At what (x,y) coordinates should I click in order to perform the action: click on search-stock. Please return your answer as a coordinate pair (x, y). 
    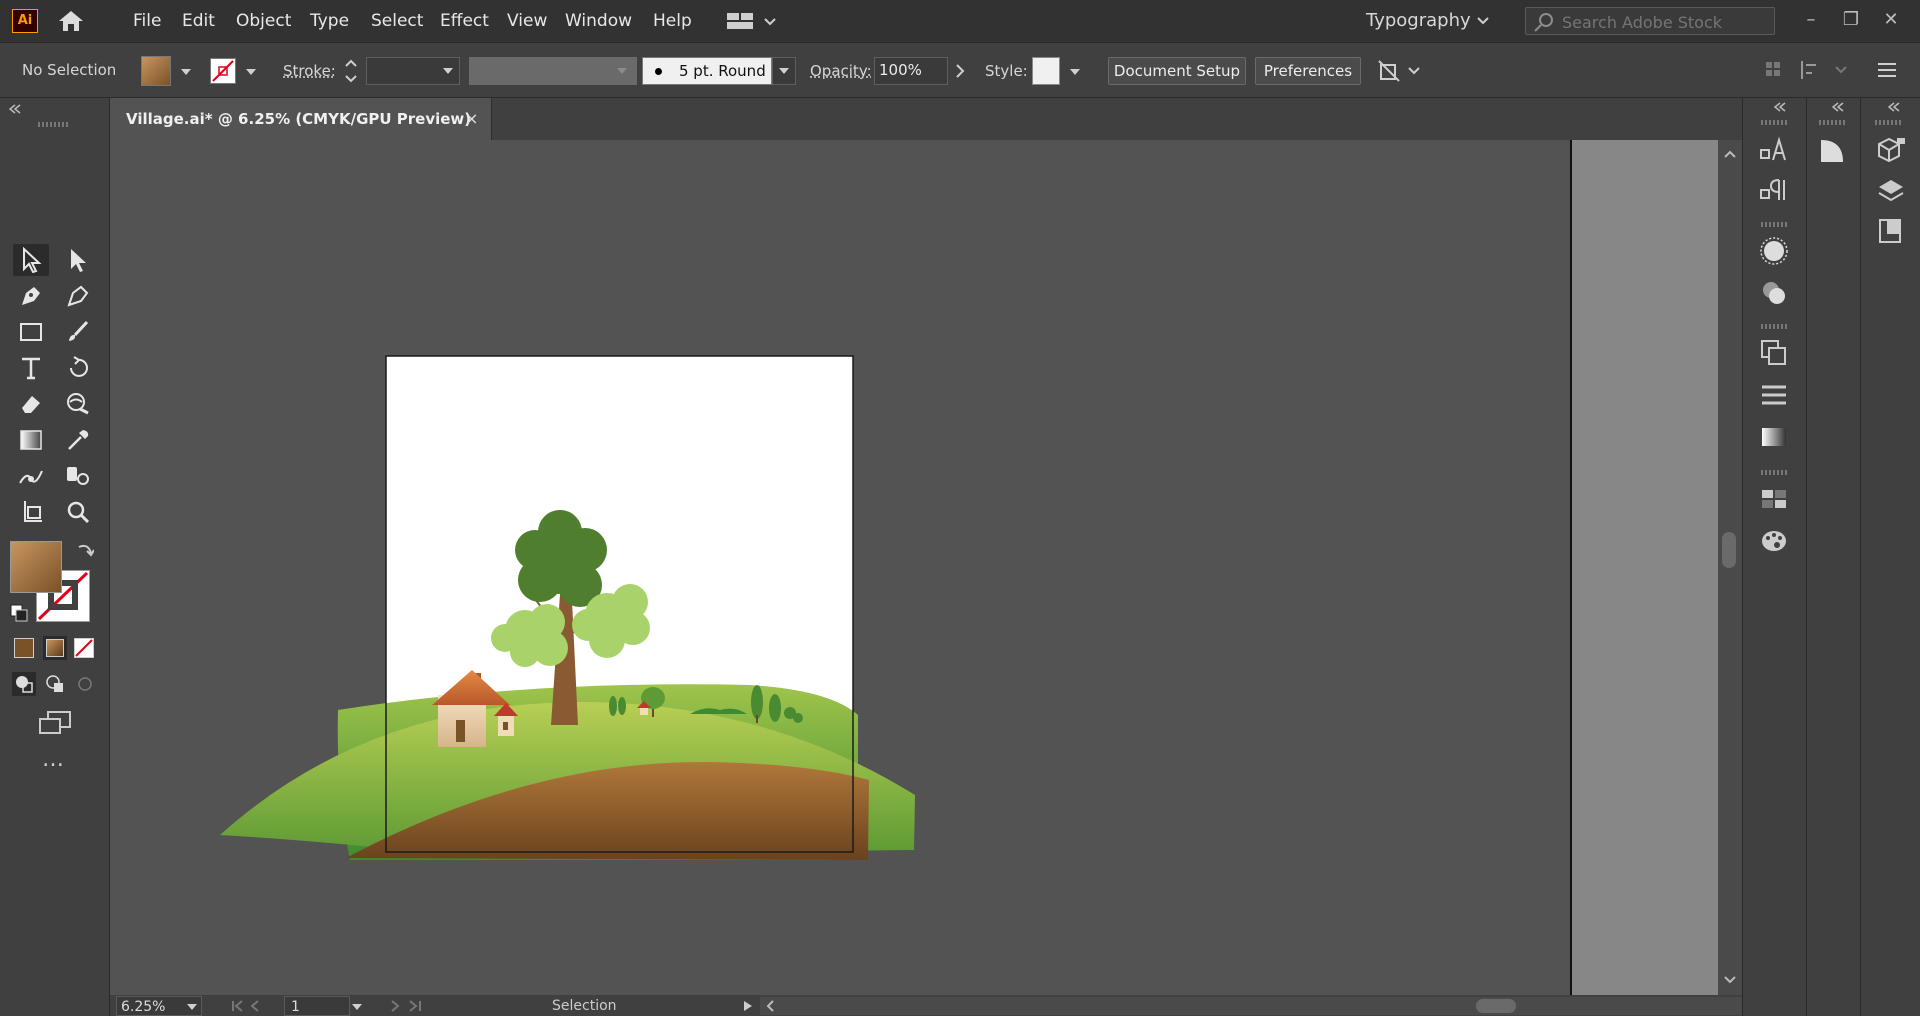
    Looking at the image, I should click on (1650, 21).